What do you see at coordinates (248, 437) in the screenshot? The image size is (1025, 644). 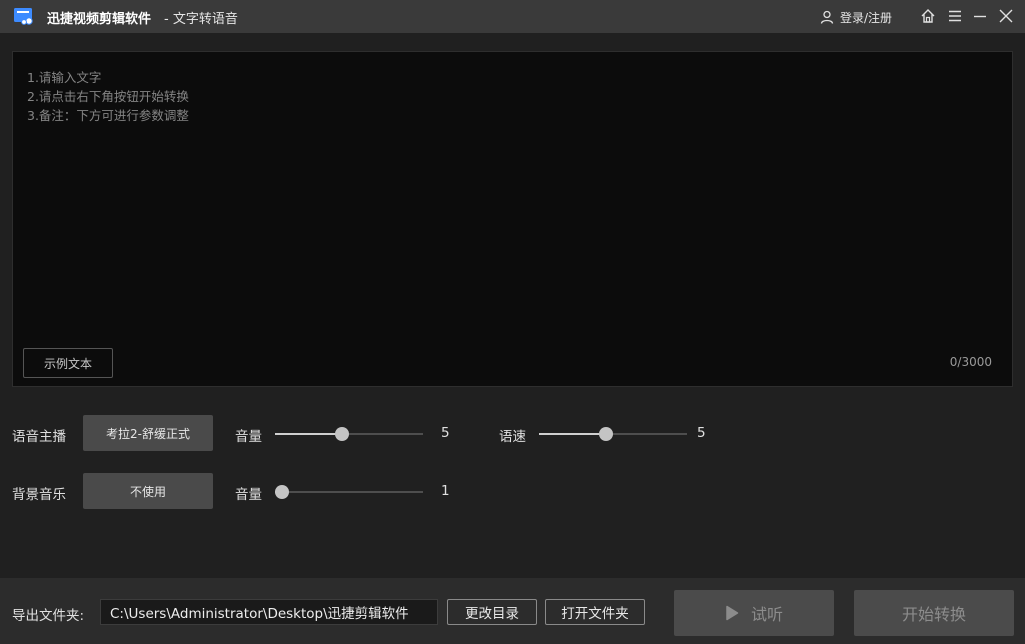 I see `voice-volume-label: 音量` at bounding box center [248, 437].